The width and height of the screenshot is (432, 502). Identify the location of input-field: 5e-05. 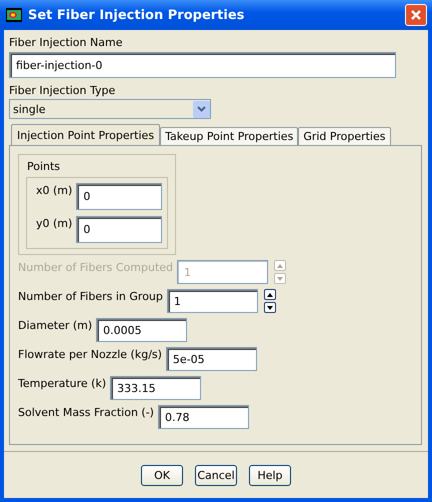
(211, 359).